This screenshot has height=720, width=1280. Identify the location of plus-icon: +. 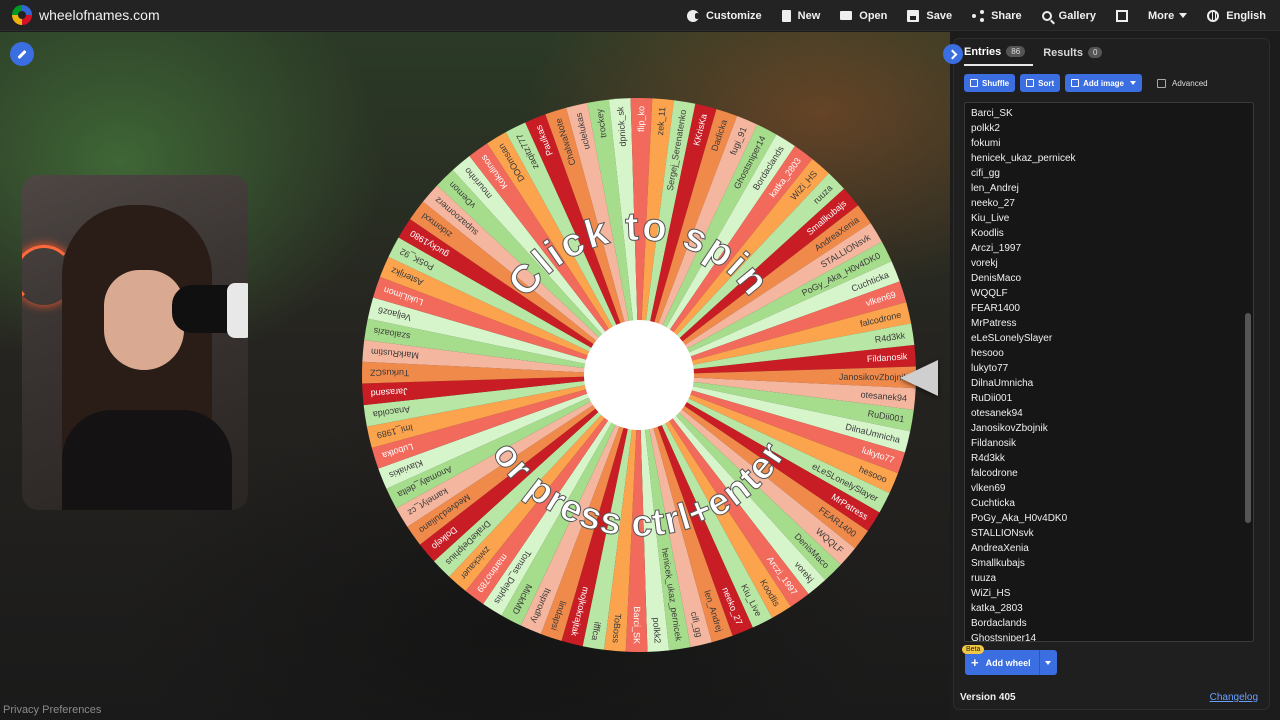
(975, 662).